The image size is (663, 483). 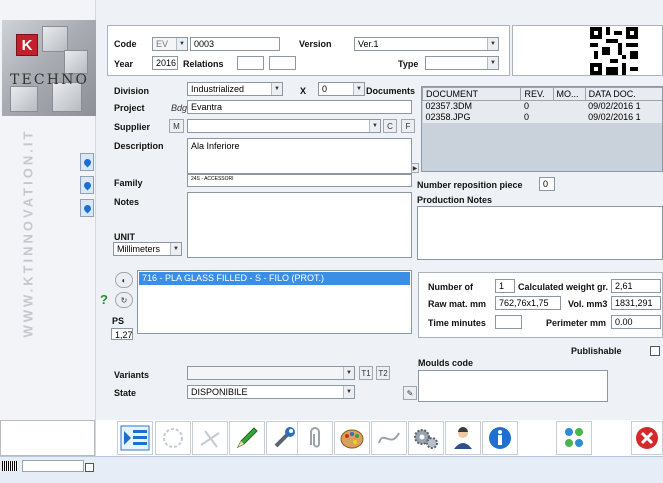 I want to click on x-select: 0 ▼, so click(x=341, y=89).